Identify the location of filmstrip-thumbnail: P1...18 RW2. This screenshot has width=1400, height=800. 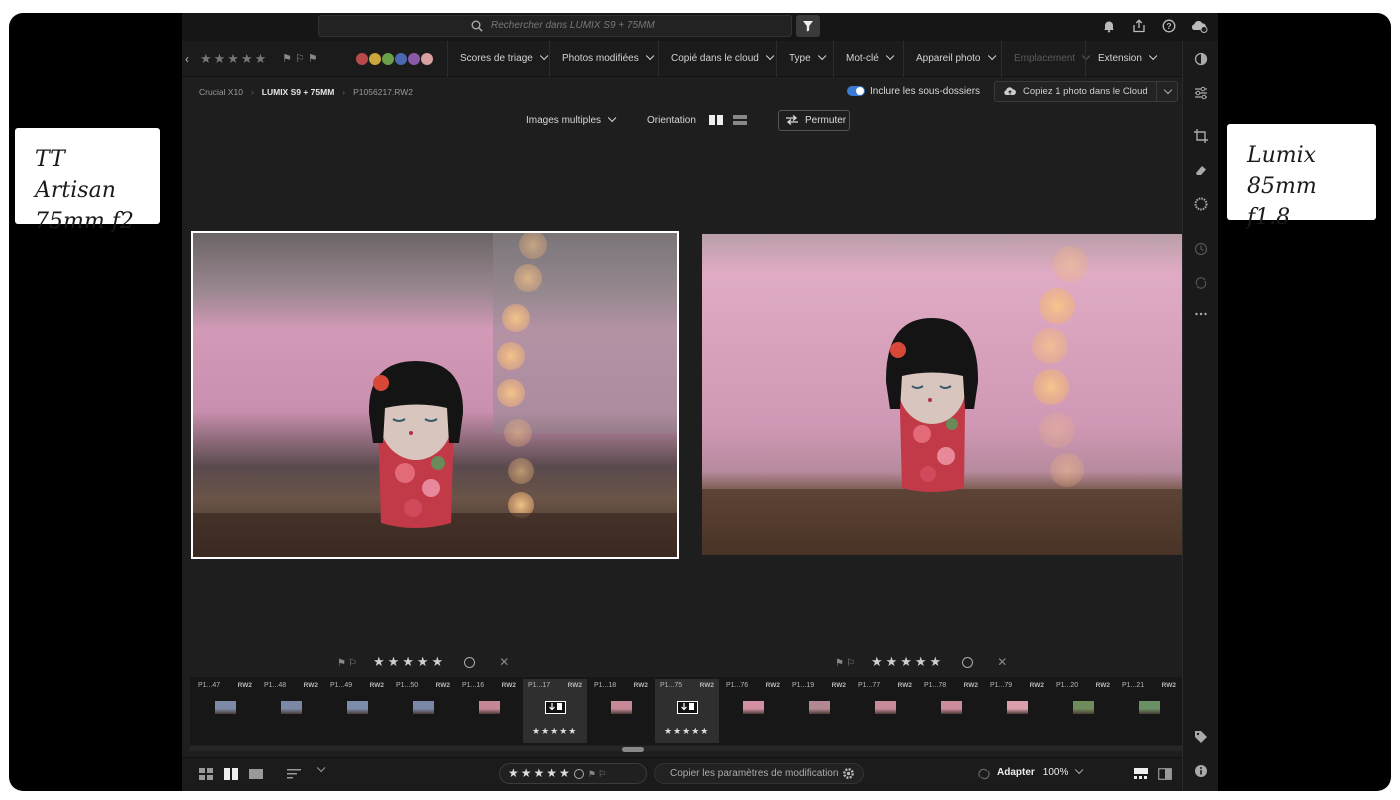
(621, 711).